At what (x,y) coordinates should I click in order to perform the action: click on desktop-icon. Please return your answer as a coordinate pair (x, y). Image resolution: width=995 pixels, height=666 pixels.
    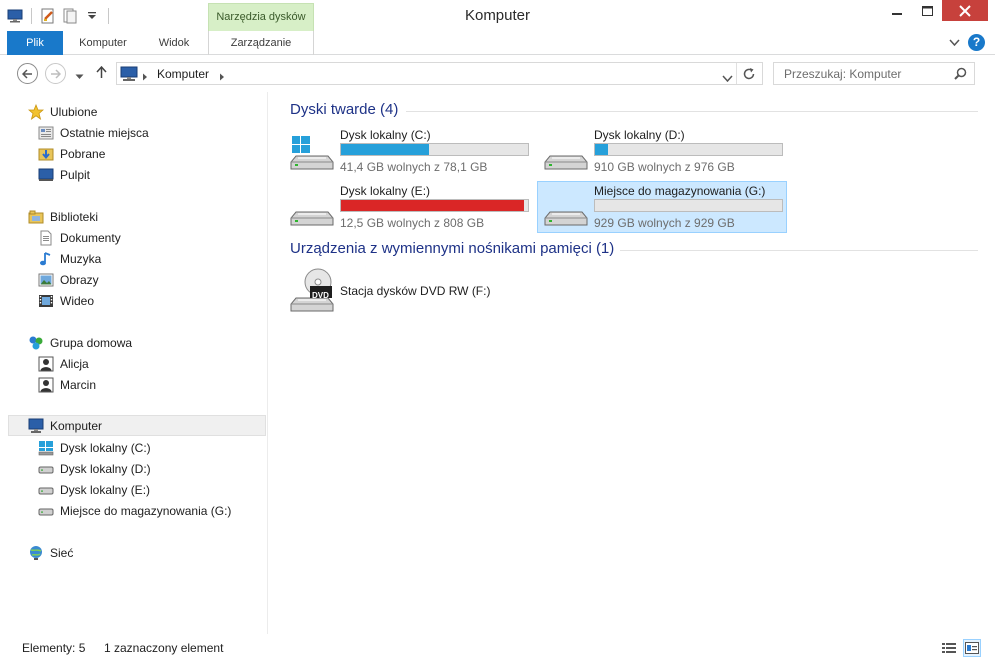
    Looking at the image, I should click on (46, 175).